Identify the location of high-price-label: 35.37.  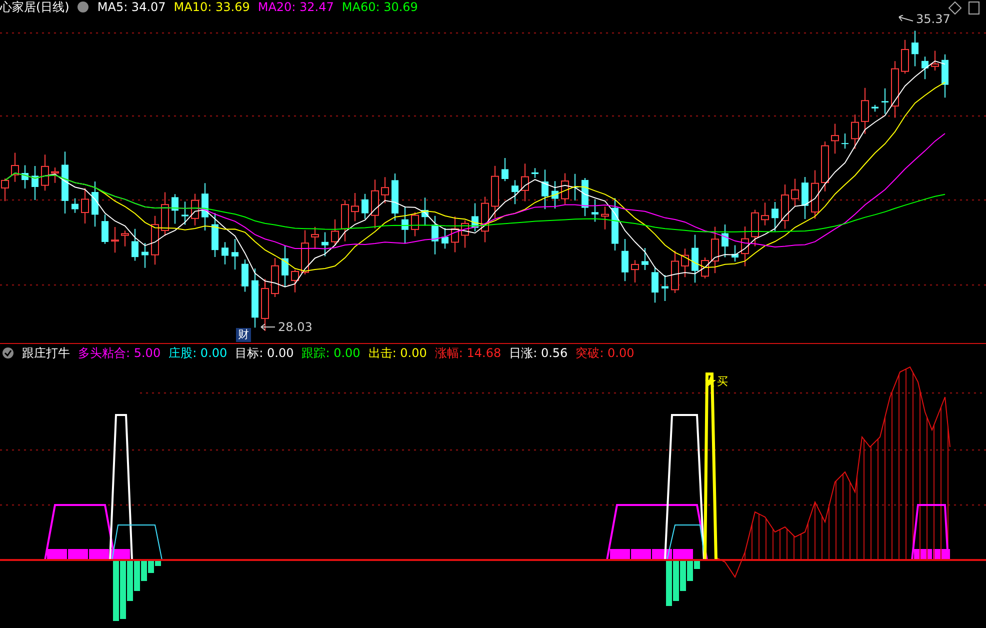
(933, 19).